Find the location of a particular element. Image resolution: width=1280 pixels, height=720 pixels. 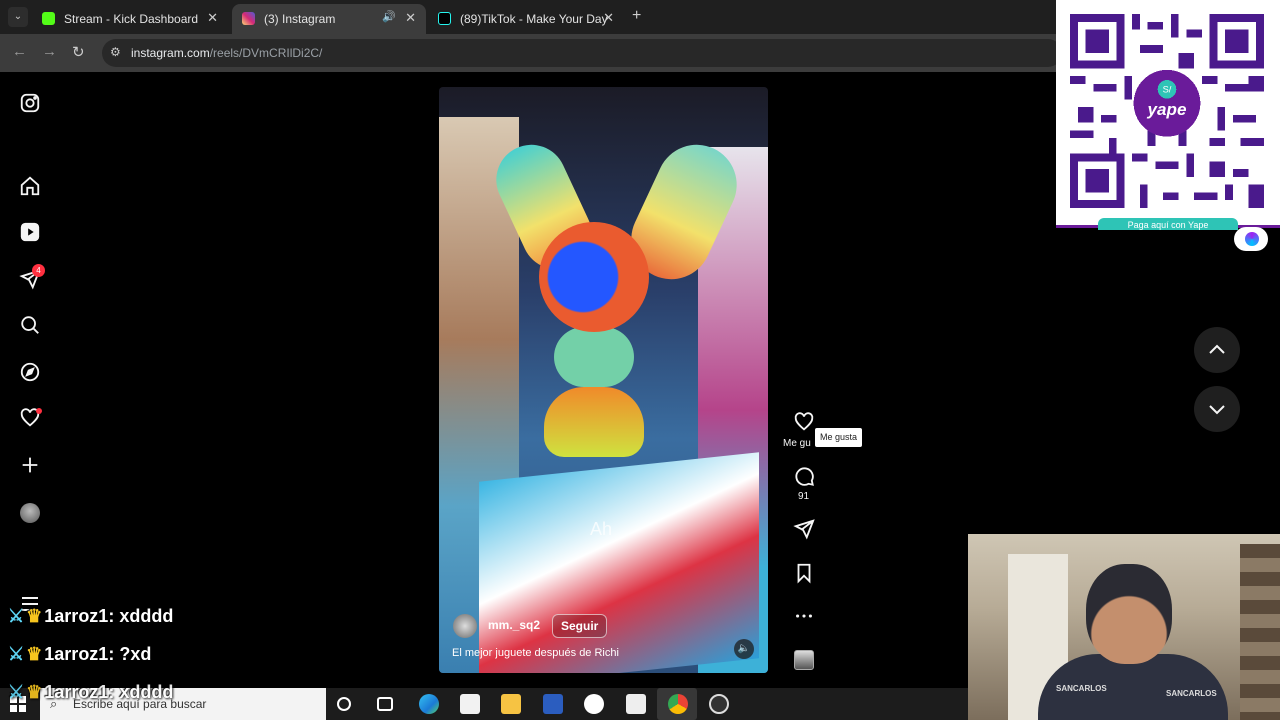

edge-icon is located at coordinates (429, 704).